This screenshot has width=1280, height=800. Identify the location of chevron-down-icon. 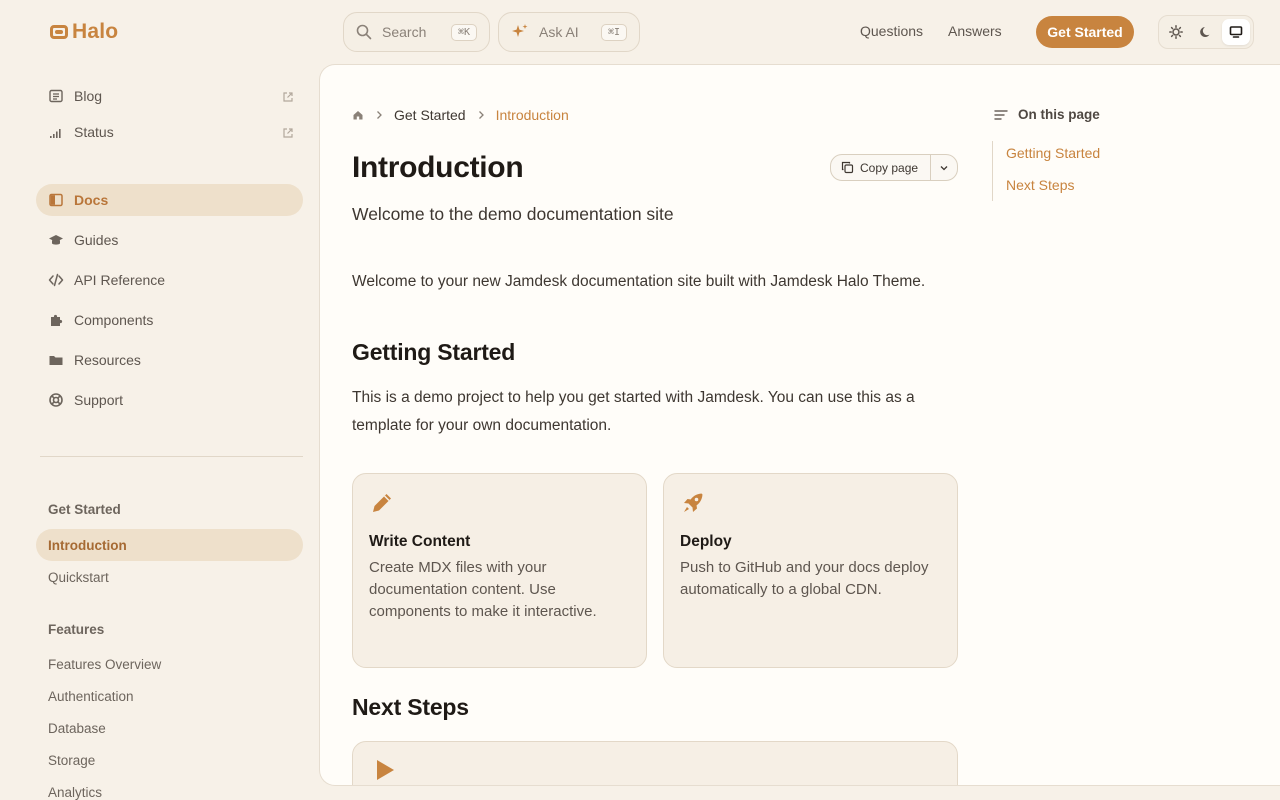
(944, 167).